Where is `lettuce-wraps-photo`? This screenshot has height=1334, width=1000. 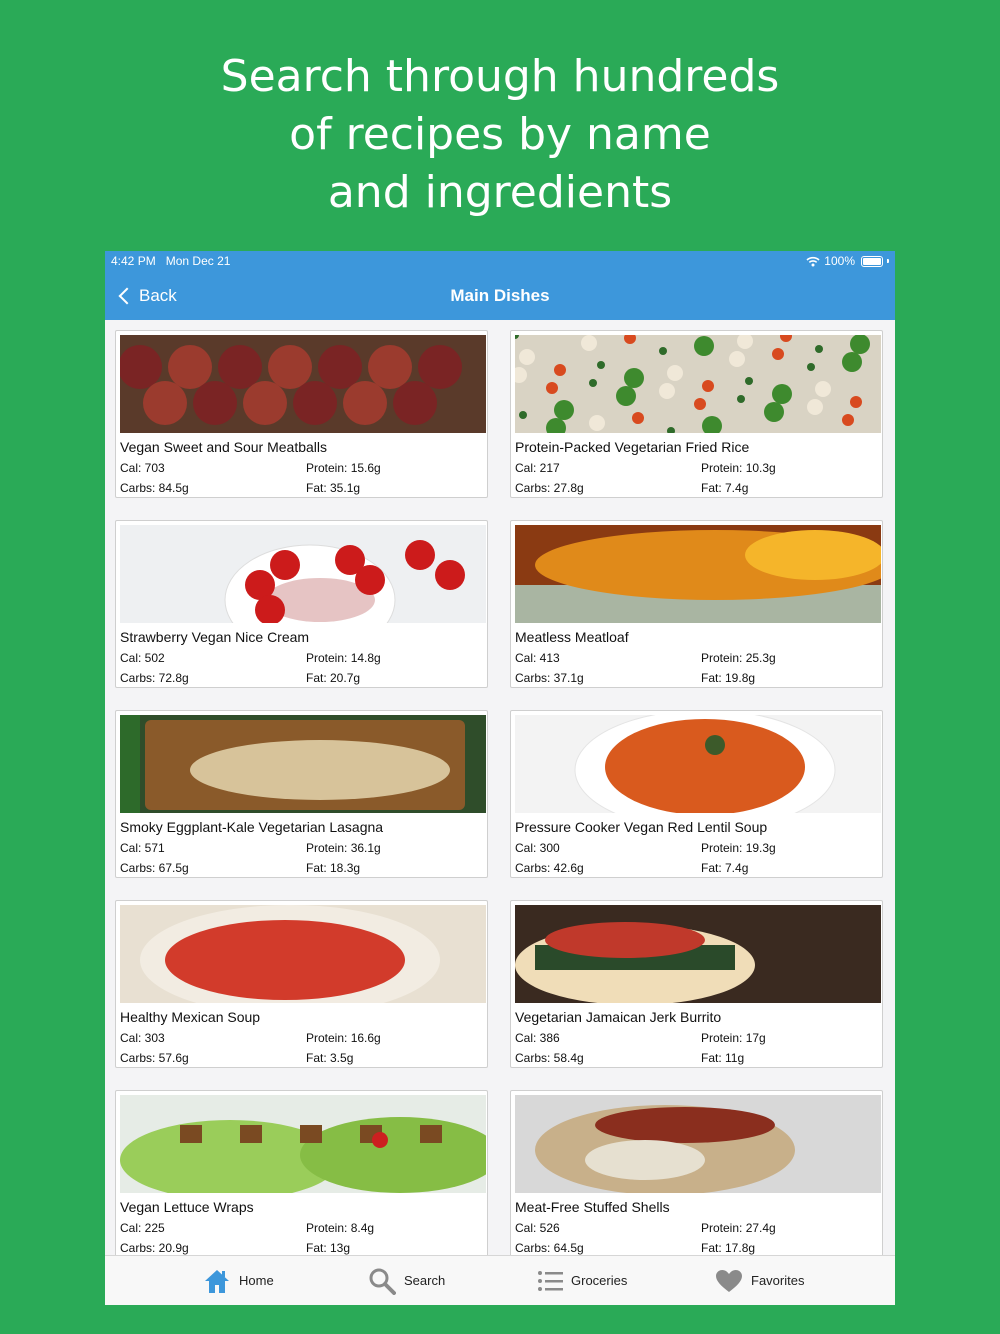
lettuce-wraps-photo is located at coordinates (303, 1144).